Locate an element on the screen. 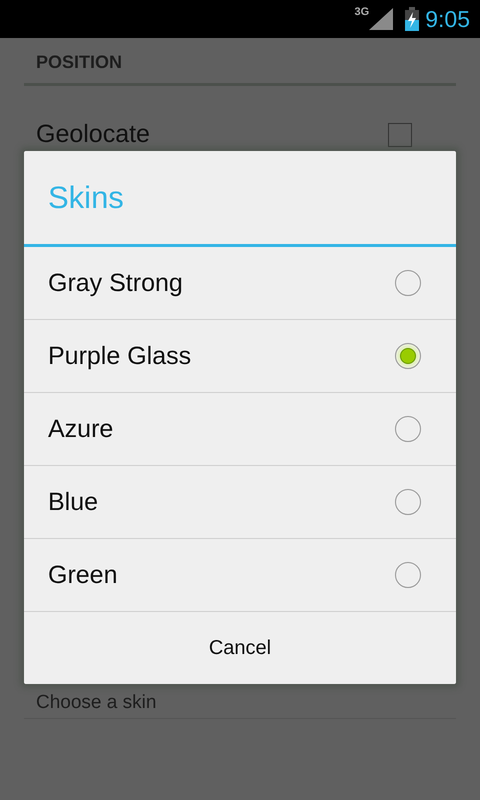  option-label: Azure is located at coordinates (81, 429).